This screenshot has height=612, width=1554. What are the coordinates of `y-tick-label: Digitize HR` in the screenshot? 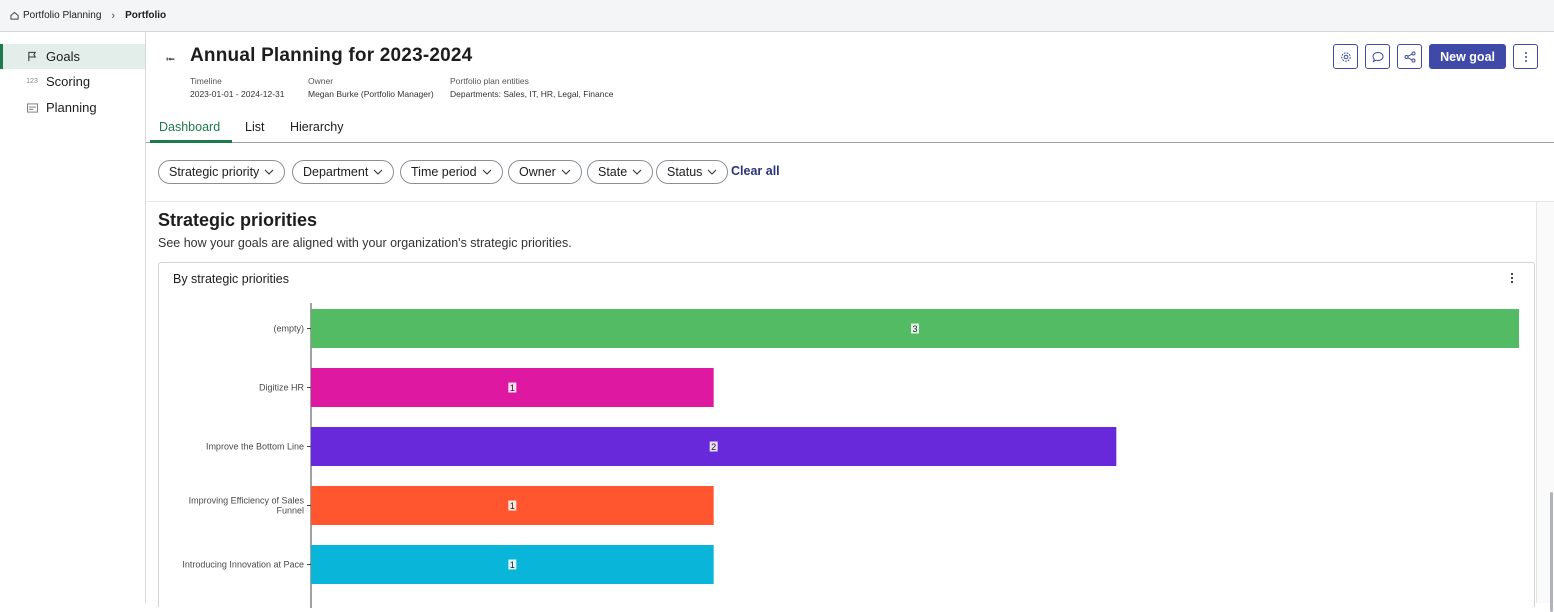 It's located at (282, 388).